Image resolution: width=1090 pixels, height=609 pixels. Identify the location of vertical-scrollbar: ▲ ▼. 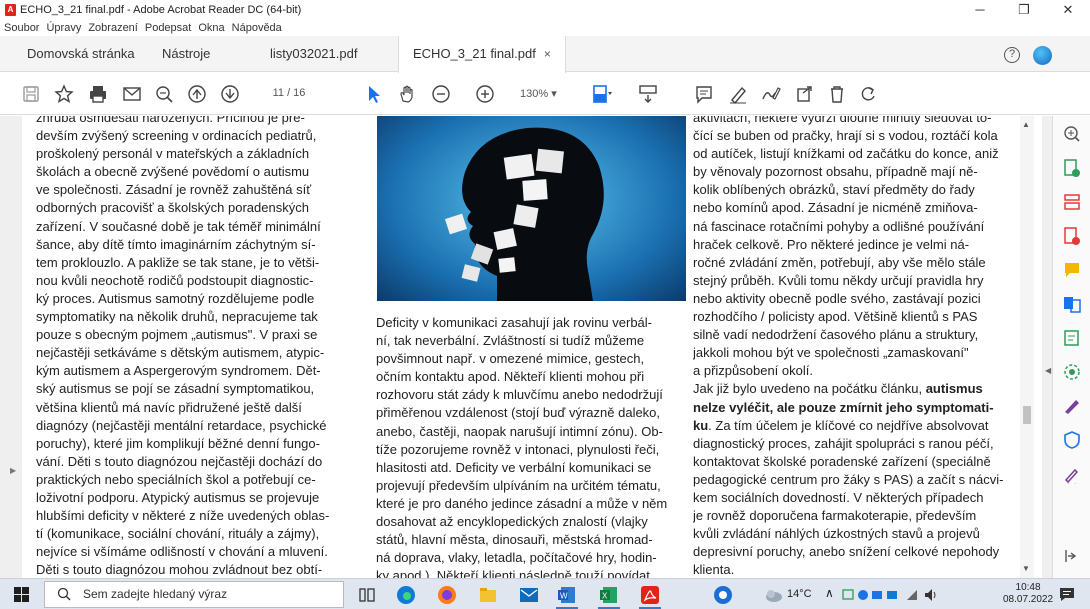
(1027, 347).